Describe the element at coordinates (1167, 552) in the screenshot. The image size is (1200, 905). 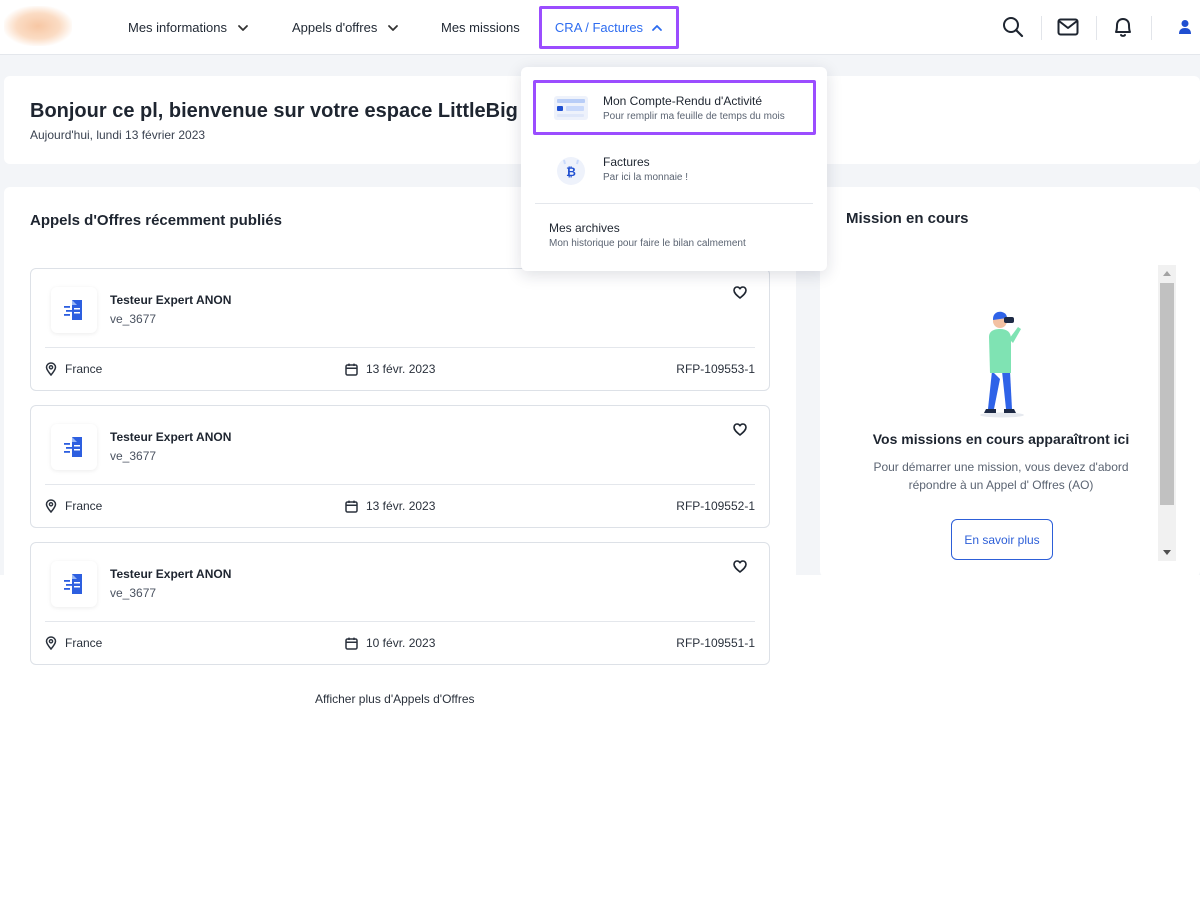
I see `scroll-down-arrow-icon` at that location.